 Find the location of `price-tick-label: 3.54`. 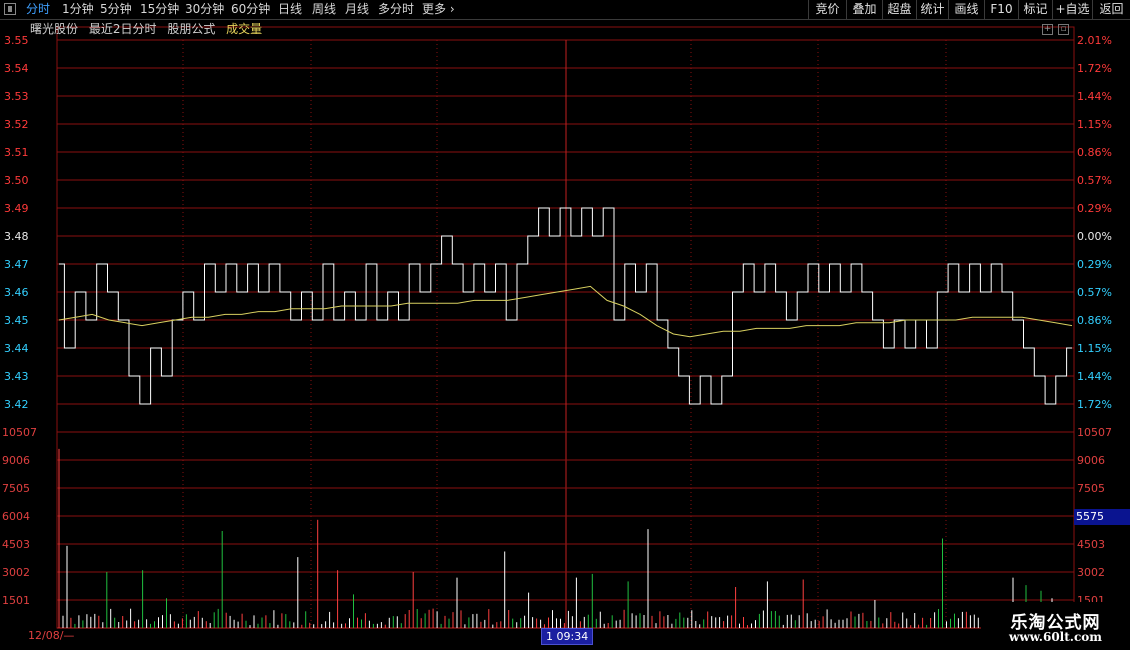

price-tick-label: 3.54 is located at coordinates (16, 68).